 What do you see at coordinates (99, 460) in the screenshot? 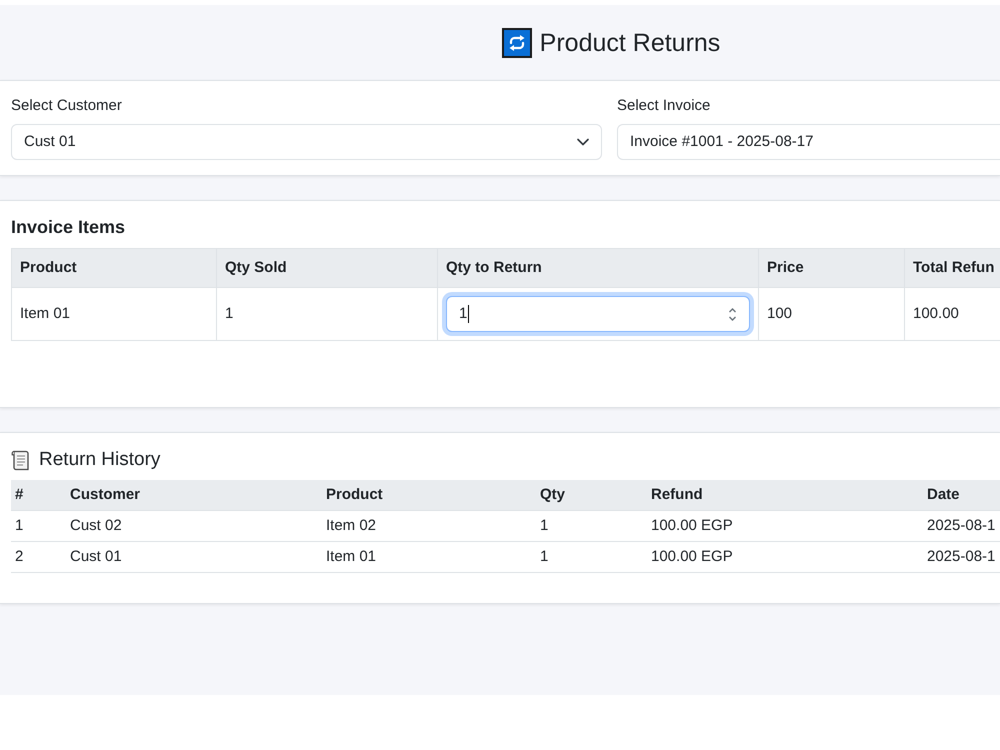
I see `section-title: Return History` at bounding box center [99, 460].